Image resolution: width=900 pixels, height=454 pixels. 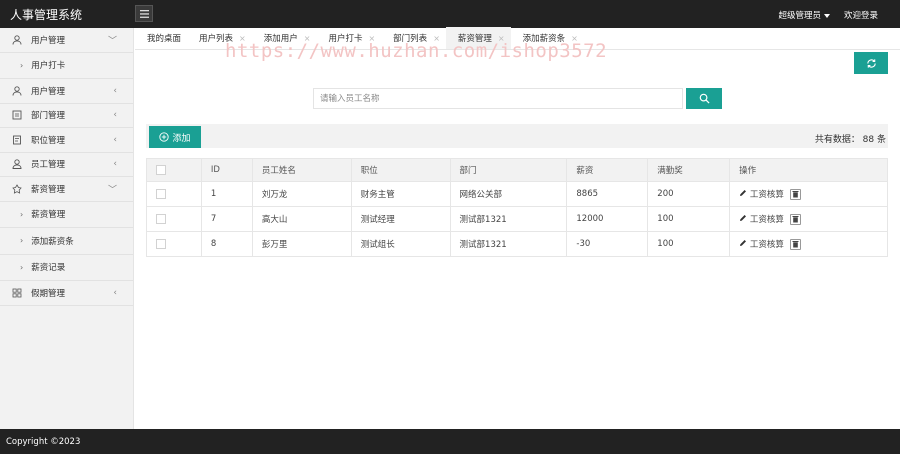 I want to click on sidebar-item-position: 职位管理 ‹, so click(x=66, y=140).